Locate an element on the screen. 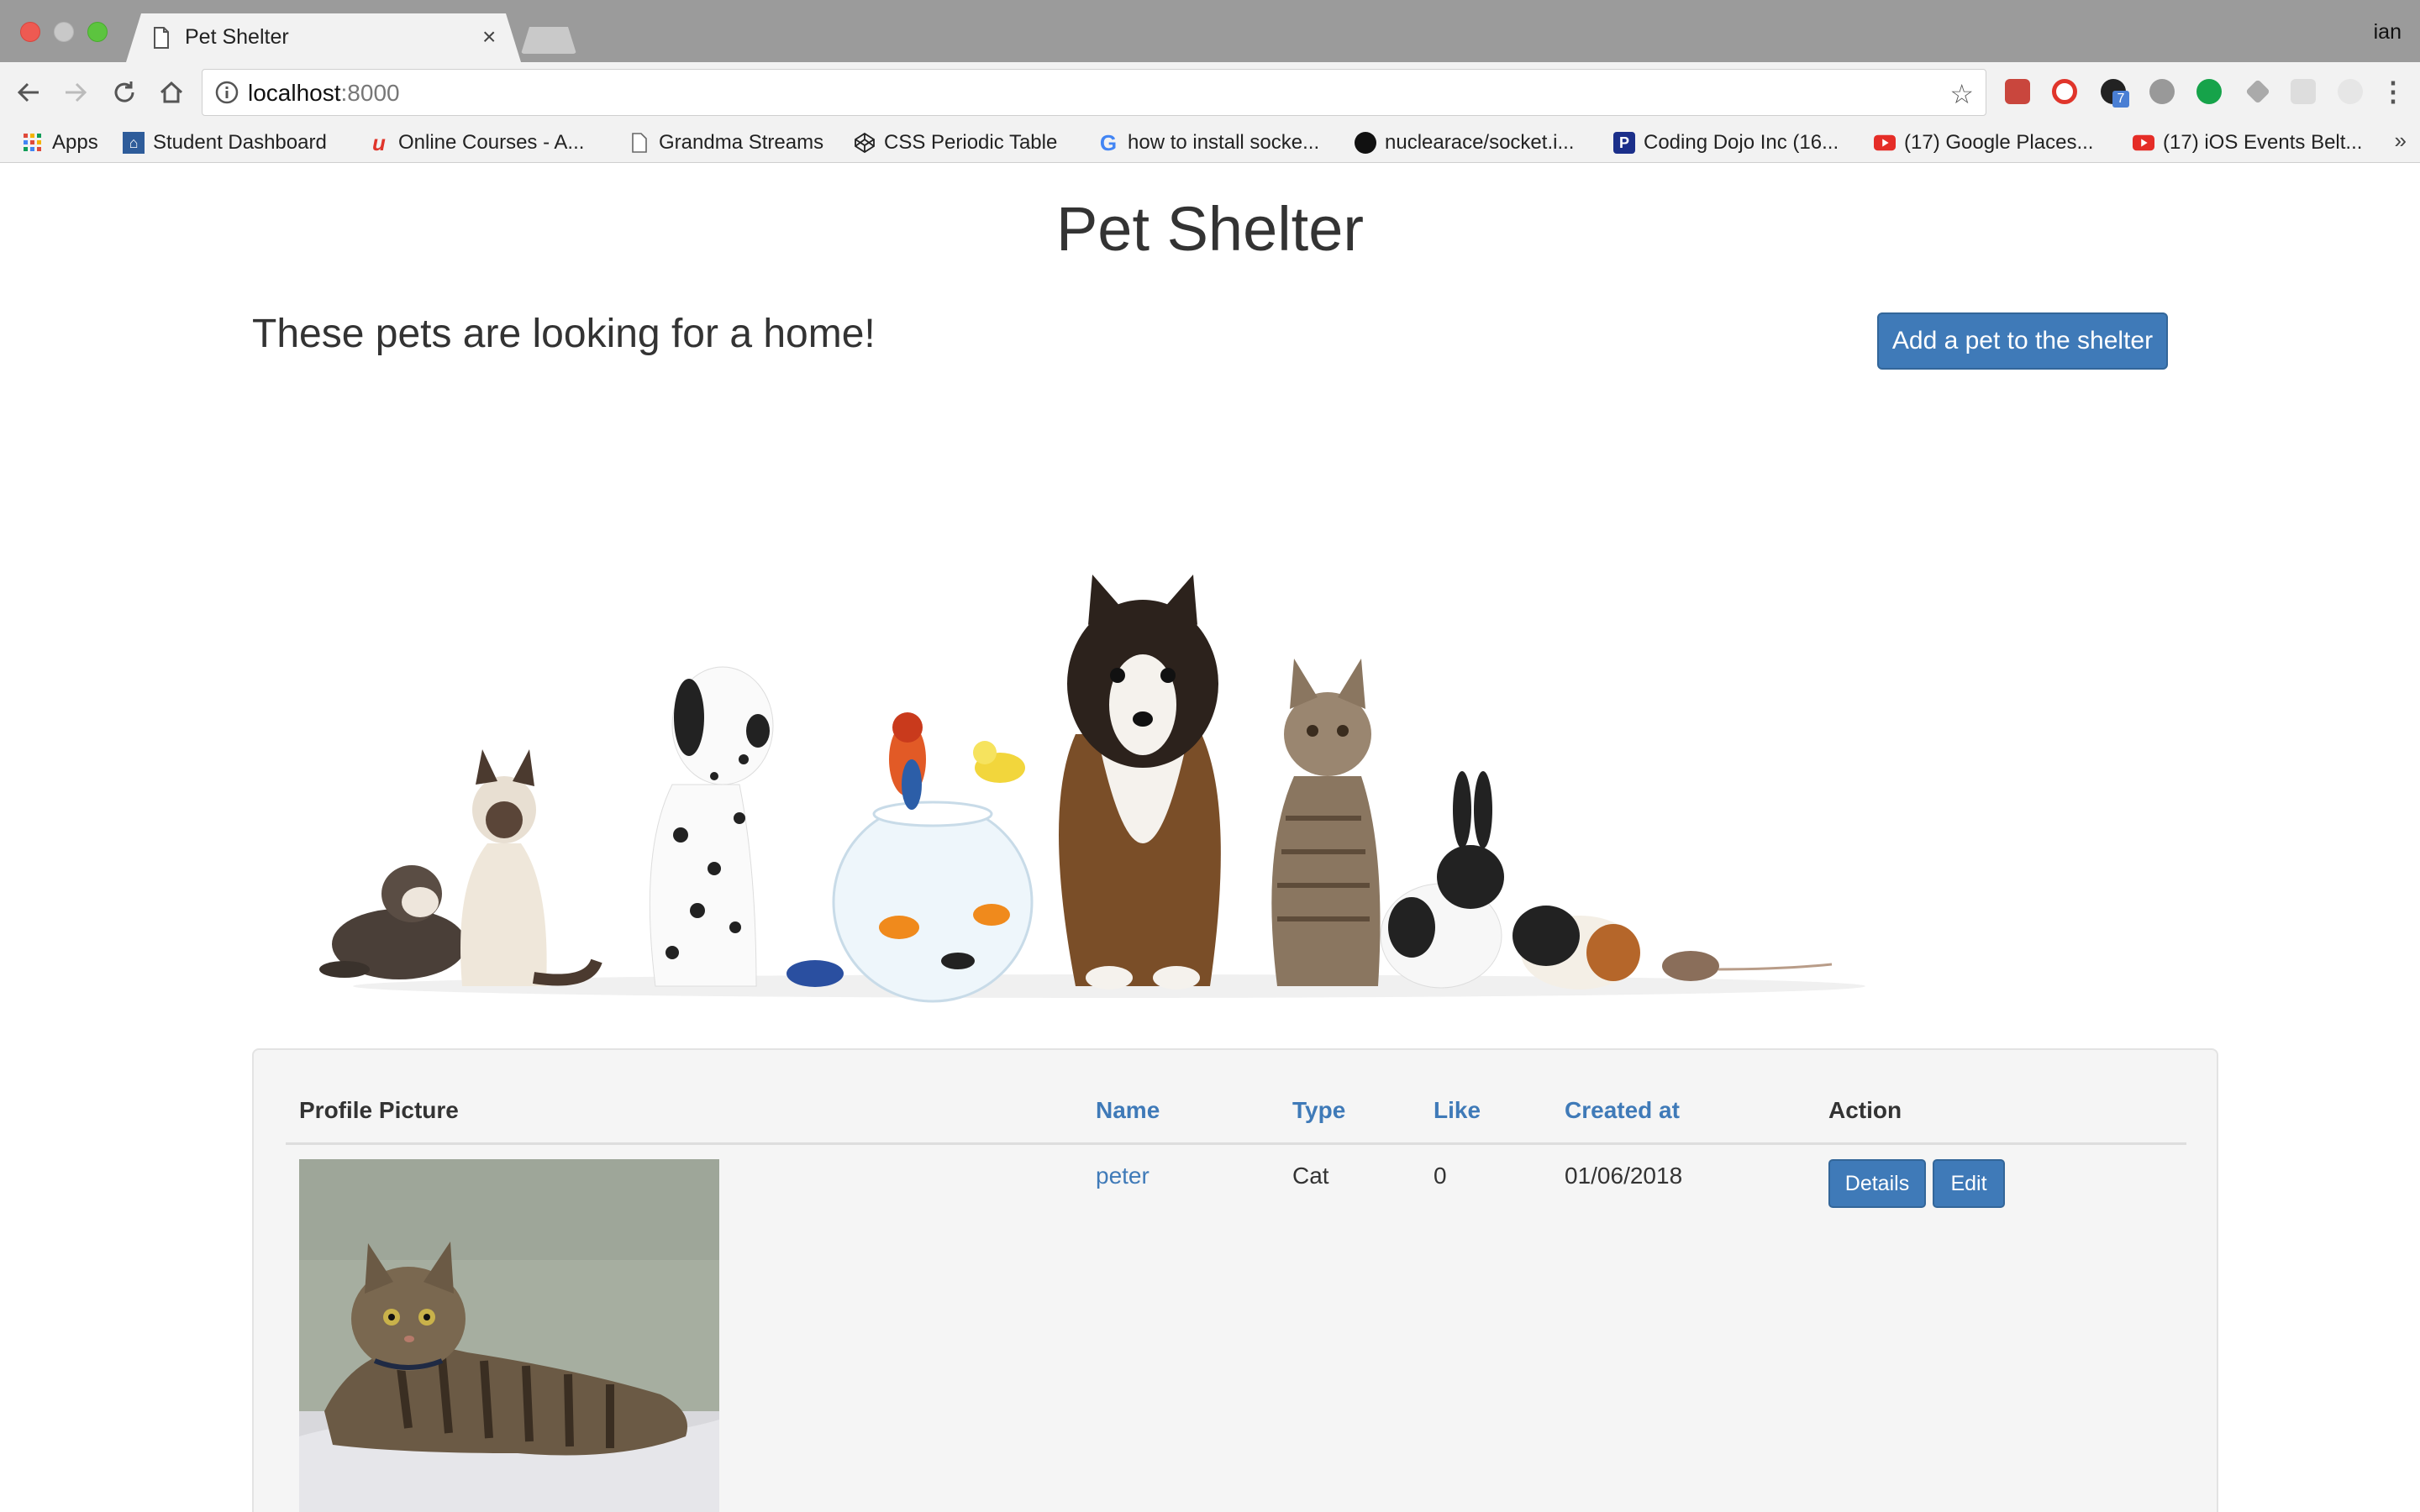  bookmark-css-periodic-table: CSS Periodic Table is located at coordinates (956, 143).